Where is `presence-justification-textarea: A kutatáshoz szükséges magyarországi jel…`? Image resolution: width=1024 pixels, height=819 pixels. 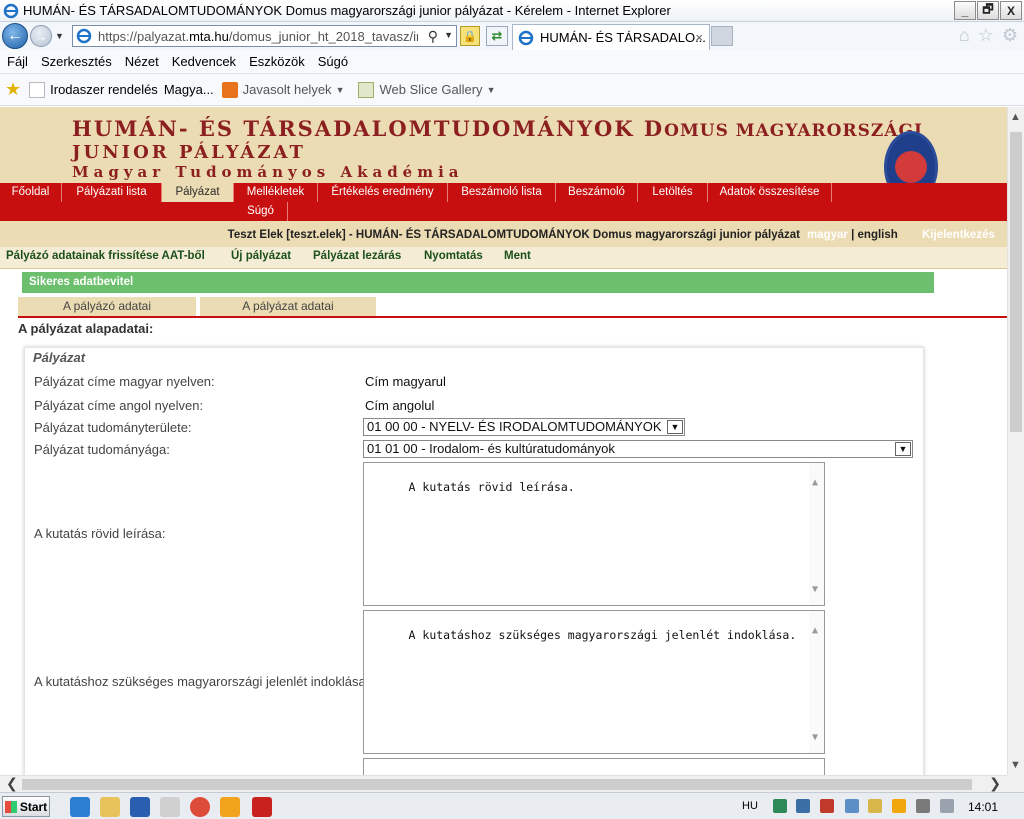 presence-justification-textarea: A kutatáshoz szükséges magyarországi jel… is located at coordinates (594, 682).